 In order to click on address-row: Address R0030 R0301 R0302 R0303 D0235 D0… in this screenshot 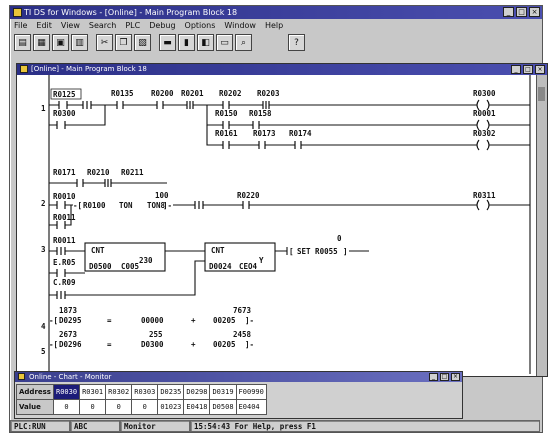, I will do `click(141, 392)`.